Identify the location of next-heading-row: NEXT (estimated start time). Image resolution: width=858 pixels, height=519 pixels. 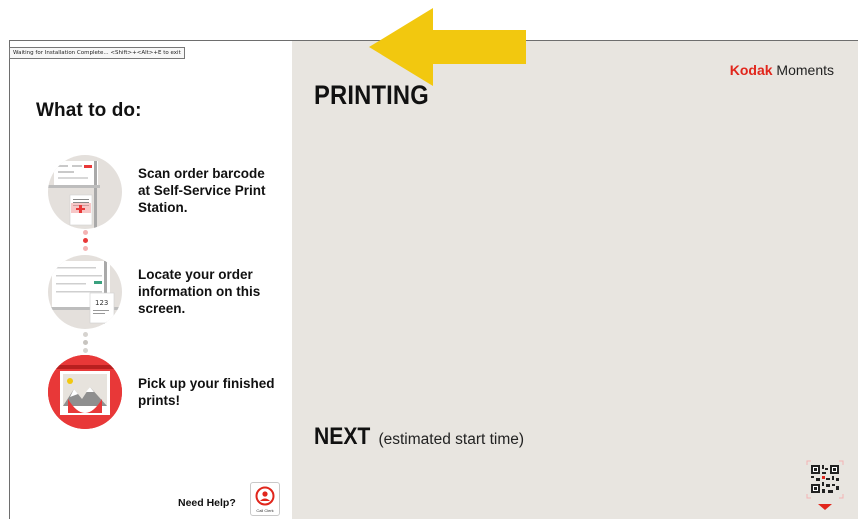
(419, 437).